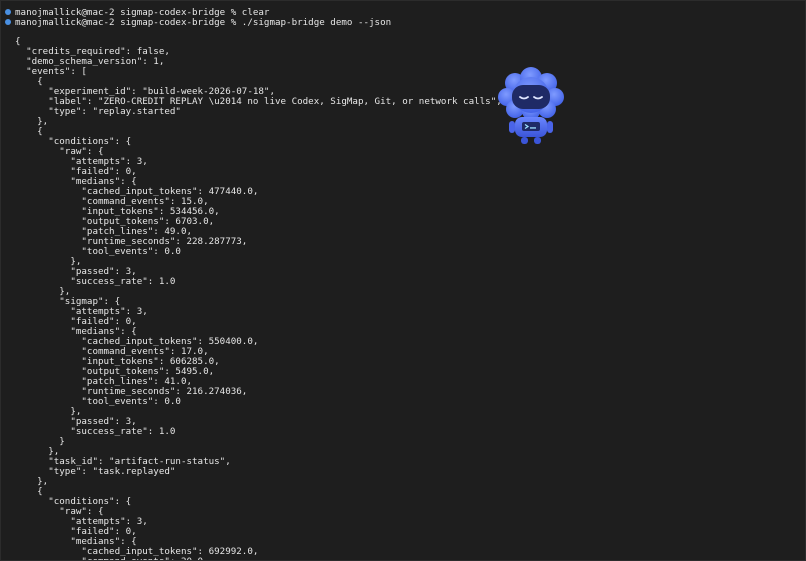  I want to click on output-line: "command_events": 20.0,, so click(111, 558).